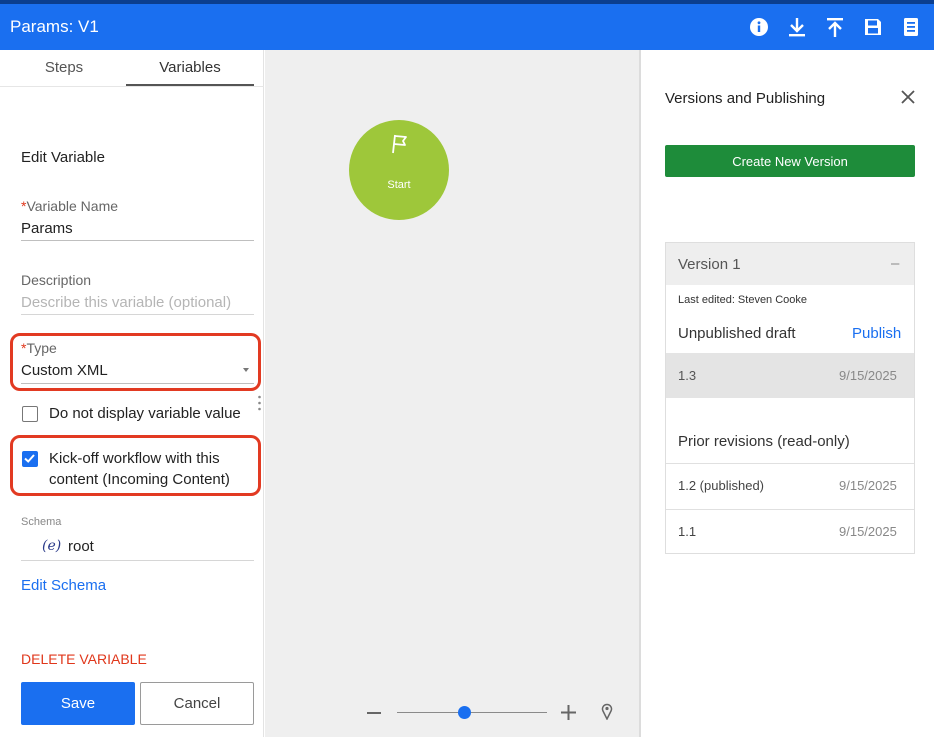  What do you see at coordinates (759, 27) in the screenshot?
I see `info-icon` at bounding box center [759, 27].